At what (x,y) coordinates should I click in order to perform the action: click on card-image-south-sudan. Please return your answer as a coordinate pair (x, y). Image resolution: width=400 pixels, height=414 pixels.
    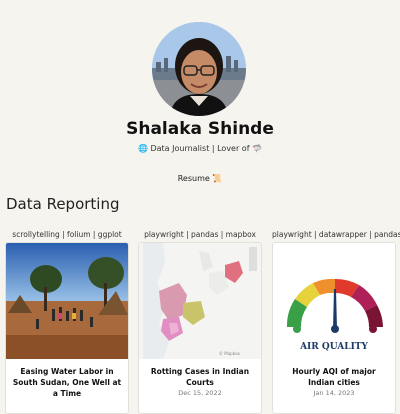
    Looking at the image, I should click on (67, 301).